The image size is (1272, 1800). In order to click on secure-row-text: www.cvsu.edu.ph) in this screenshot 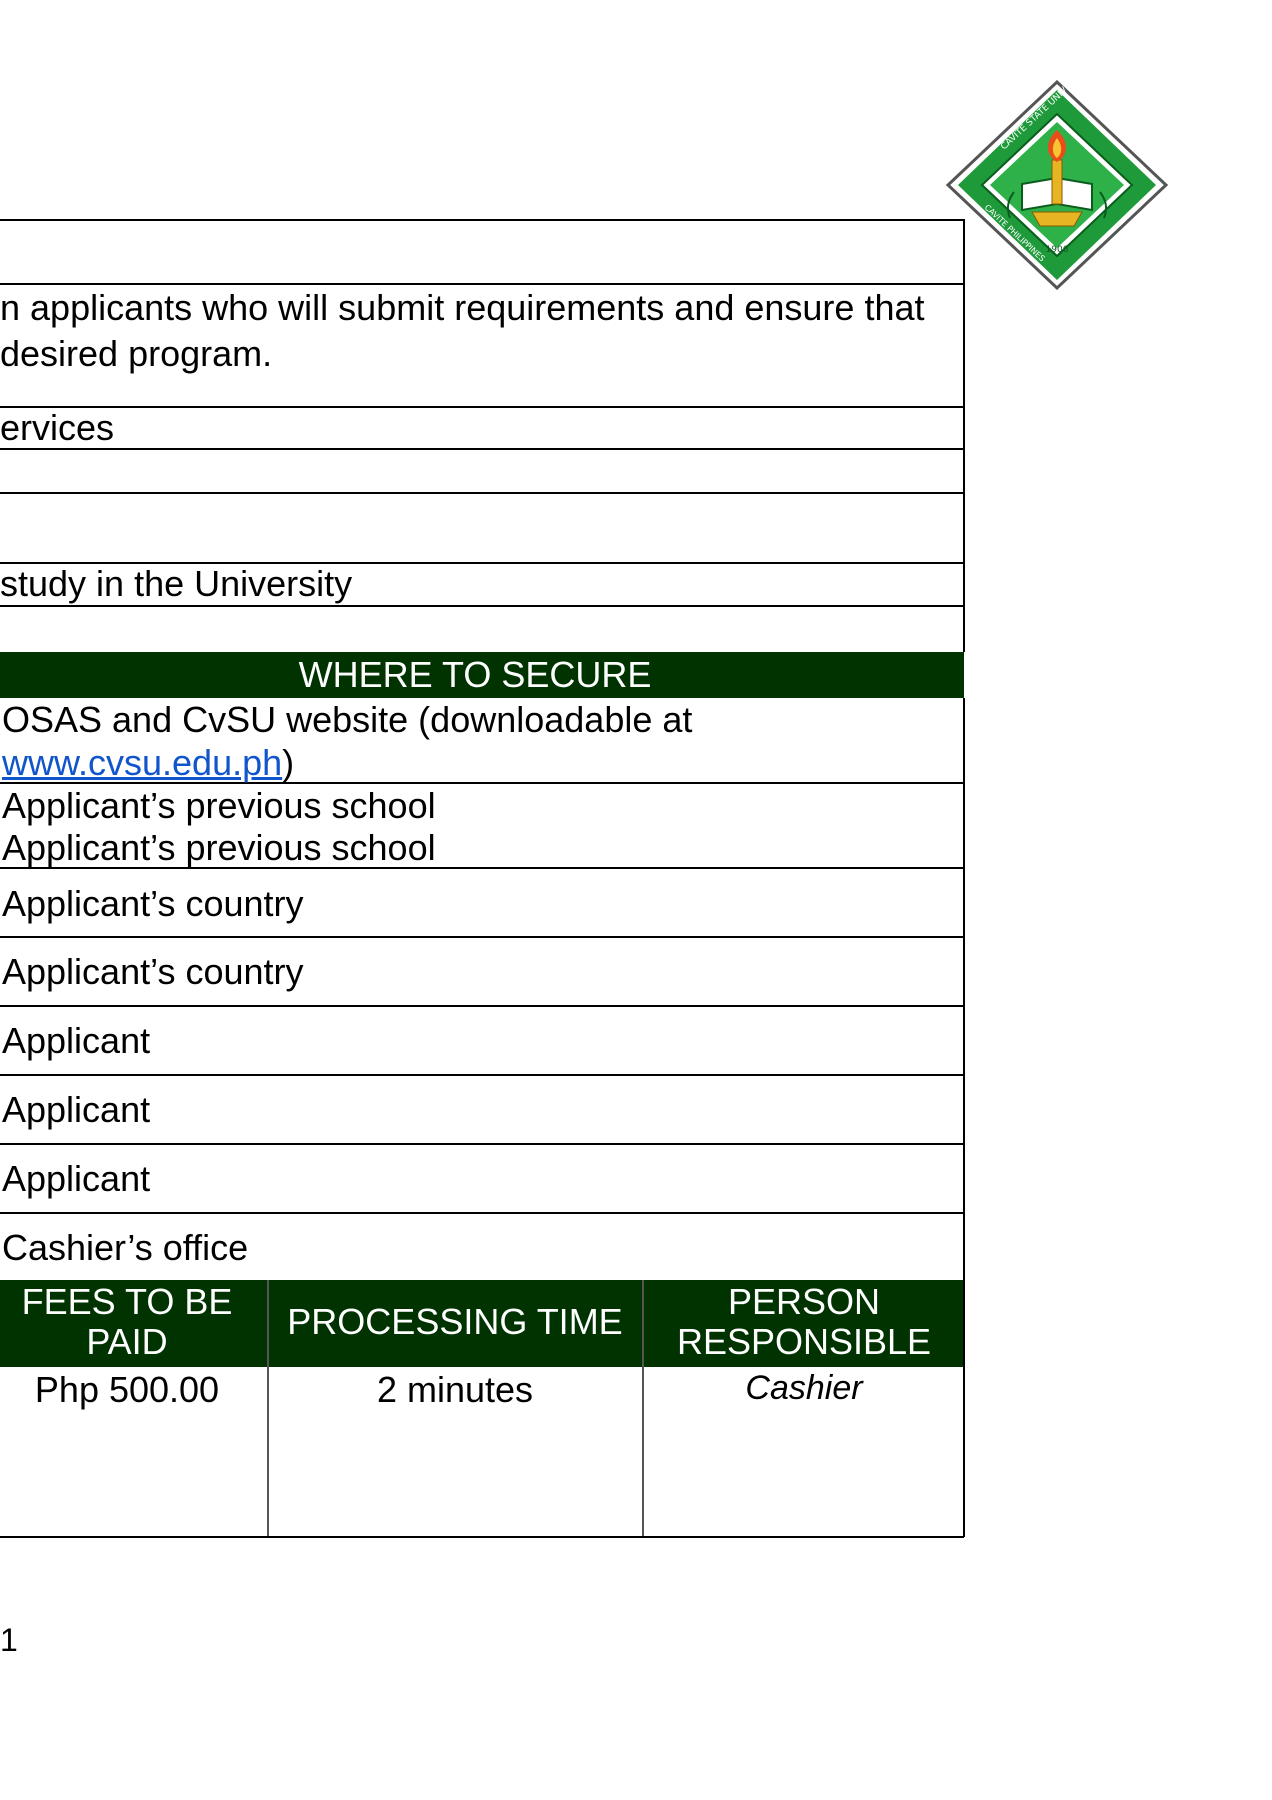, I will do `click(148, 763)`.